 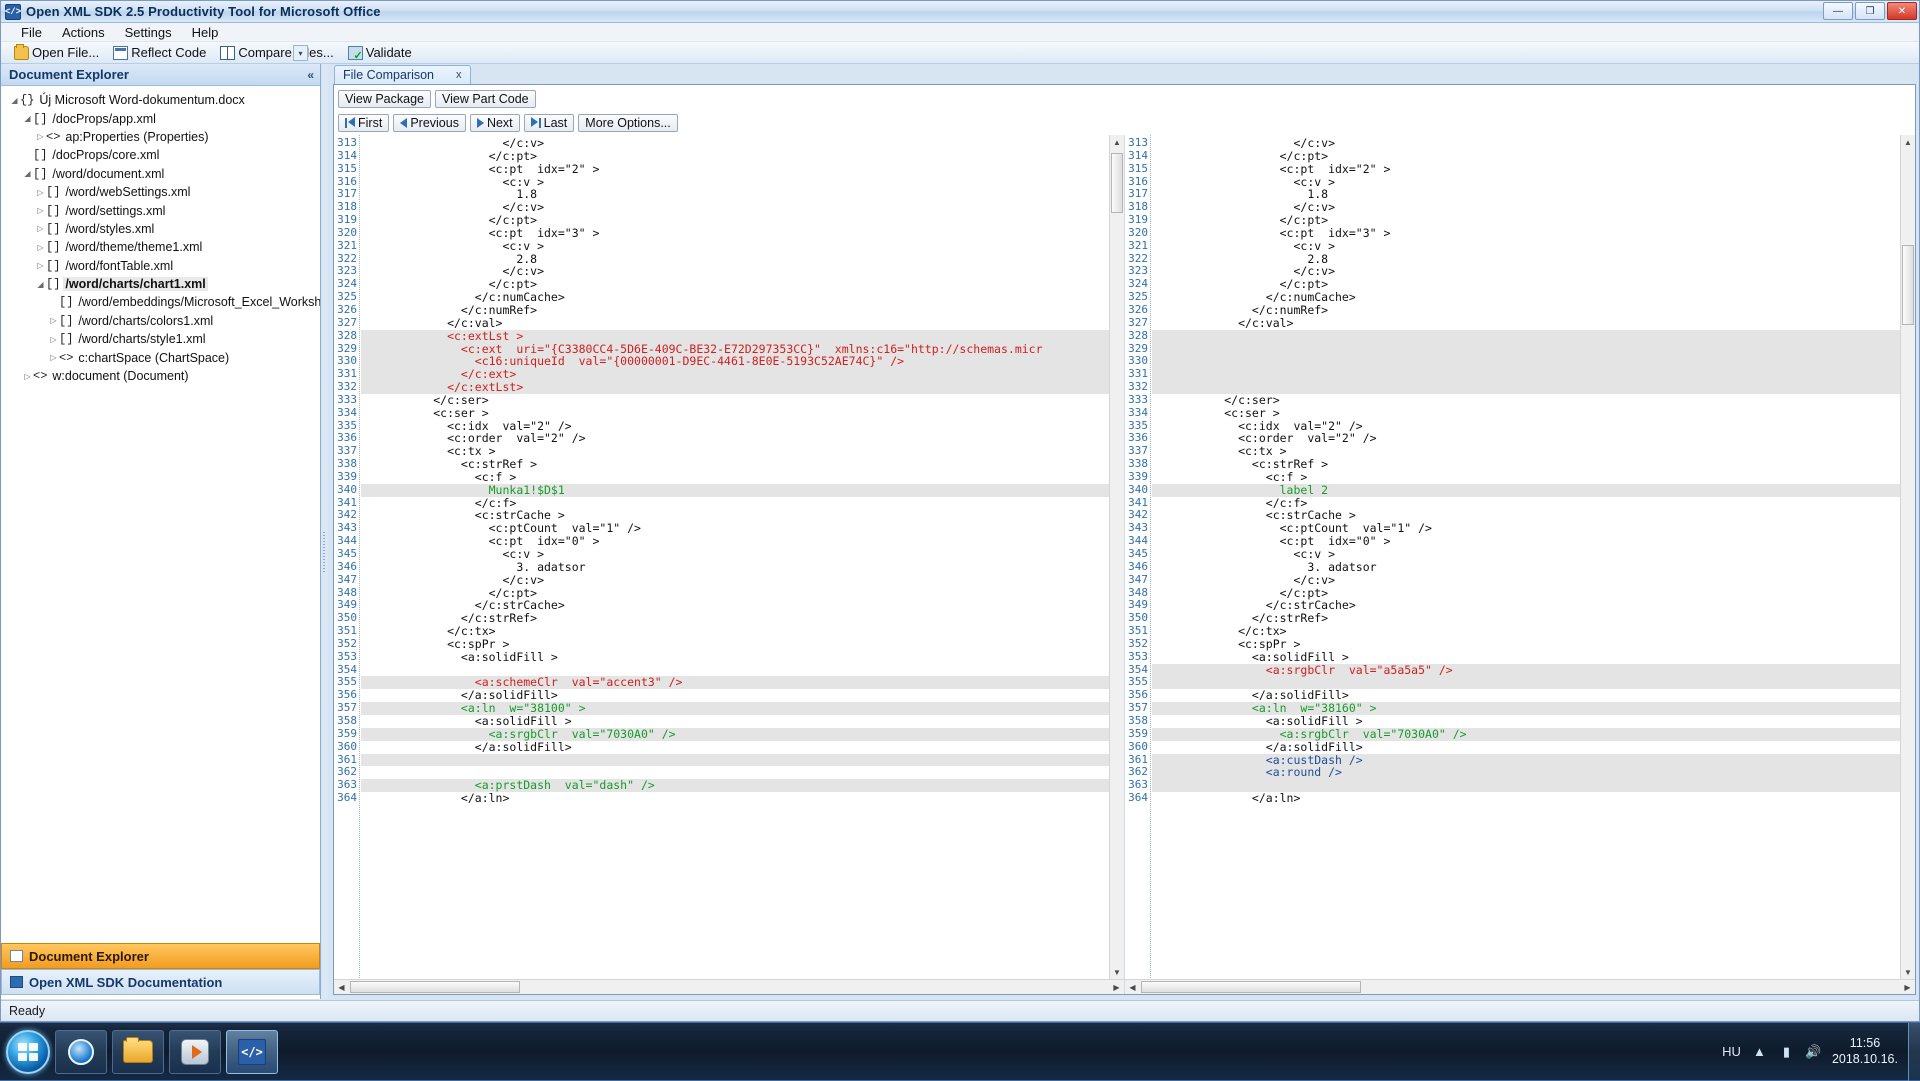 I want to click on last-button: Last, so click(x=549, y=123).